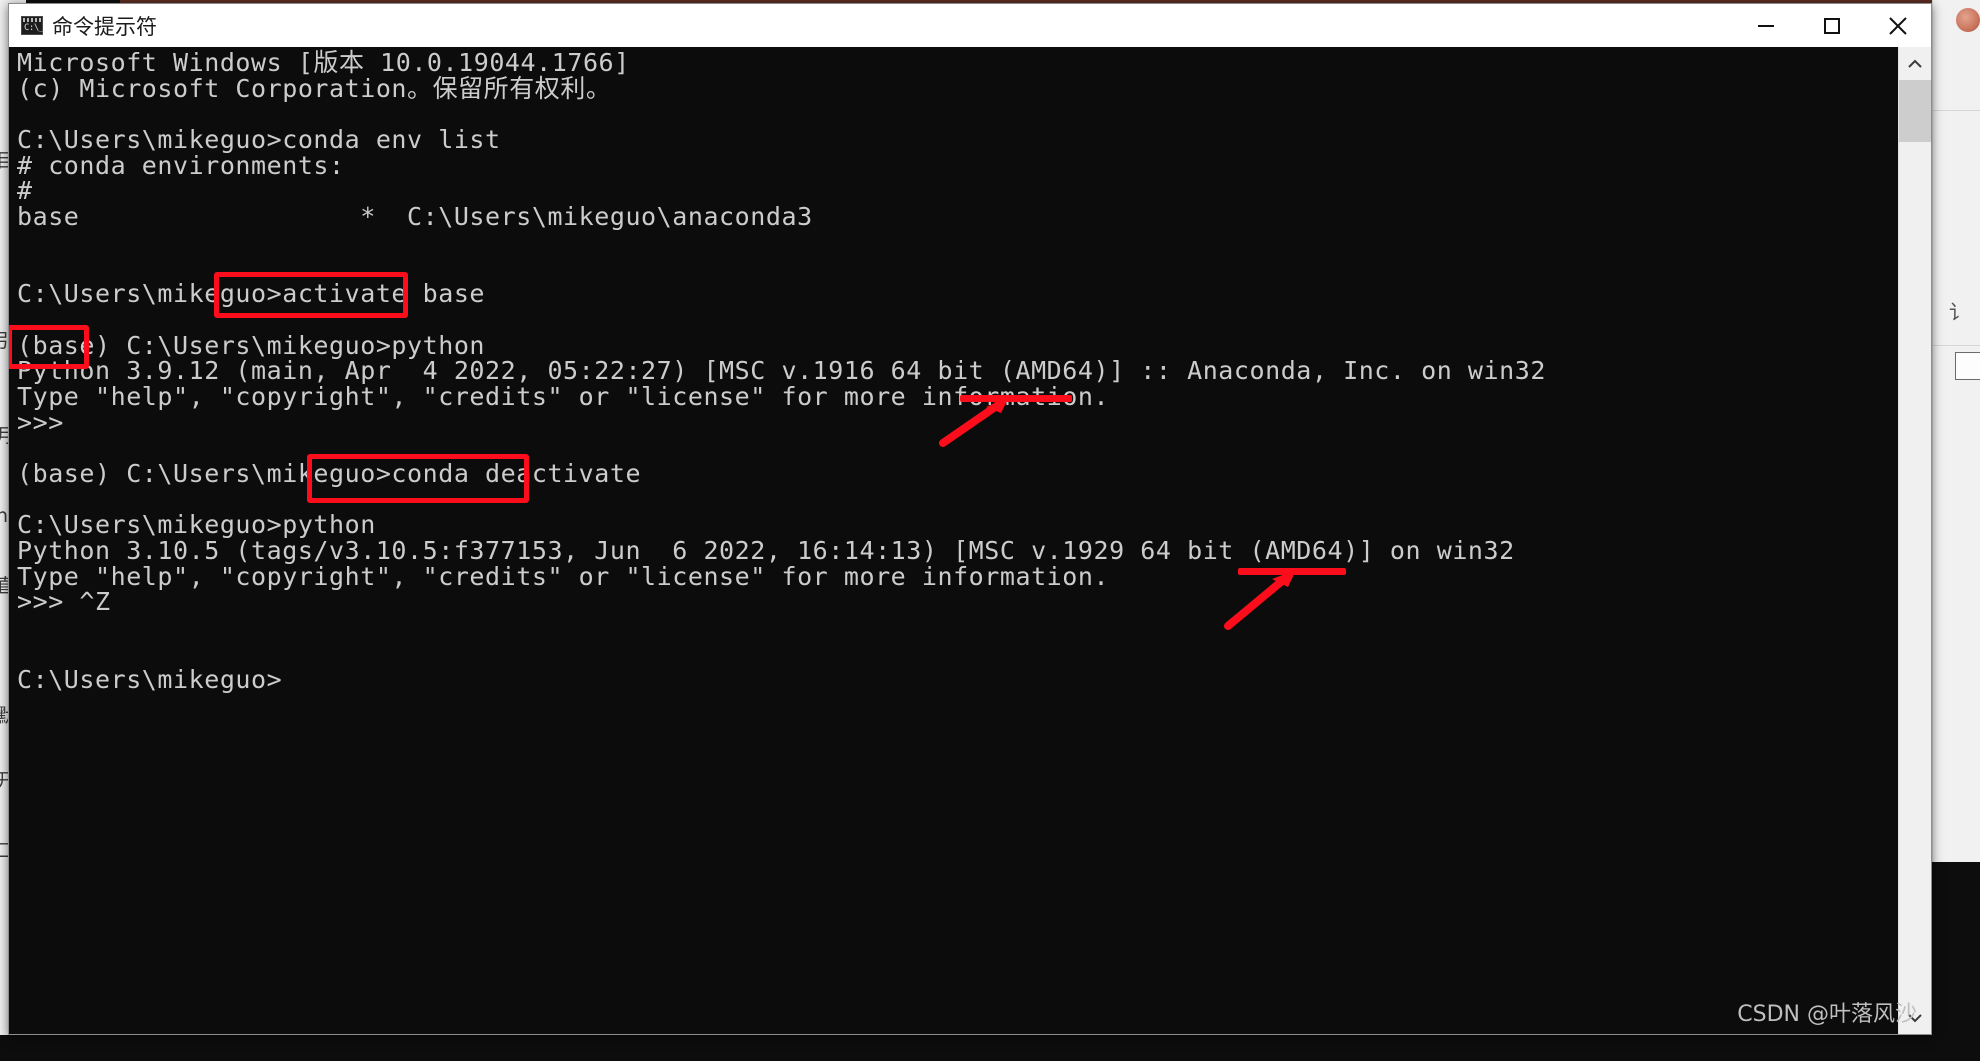  What do you see at coordinates (1914, 540) in the screenshot?
I see `vertical-scrollbar` at bounding box center [1914, 540].